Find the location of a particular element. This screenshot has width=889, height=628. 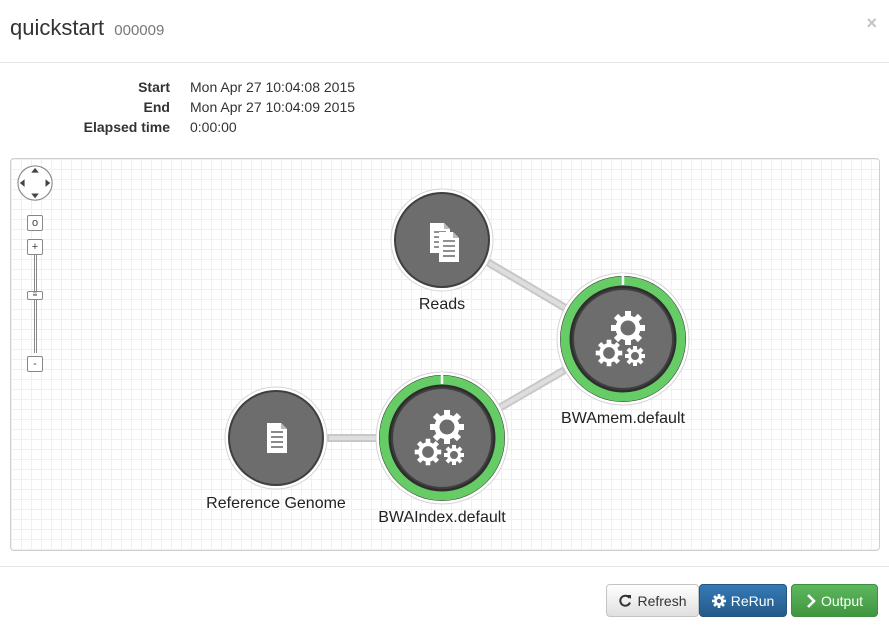

node-reference-genome is located at coordinates (276, 438).